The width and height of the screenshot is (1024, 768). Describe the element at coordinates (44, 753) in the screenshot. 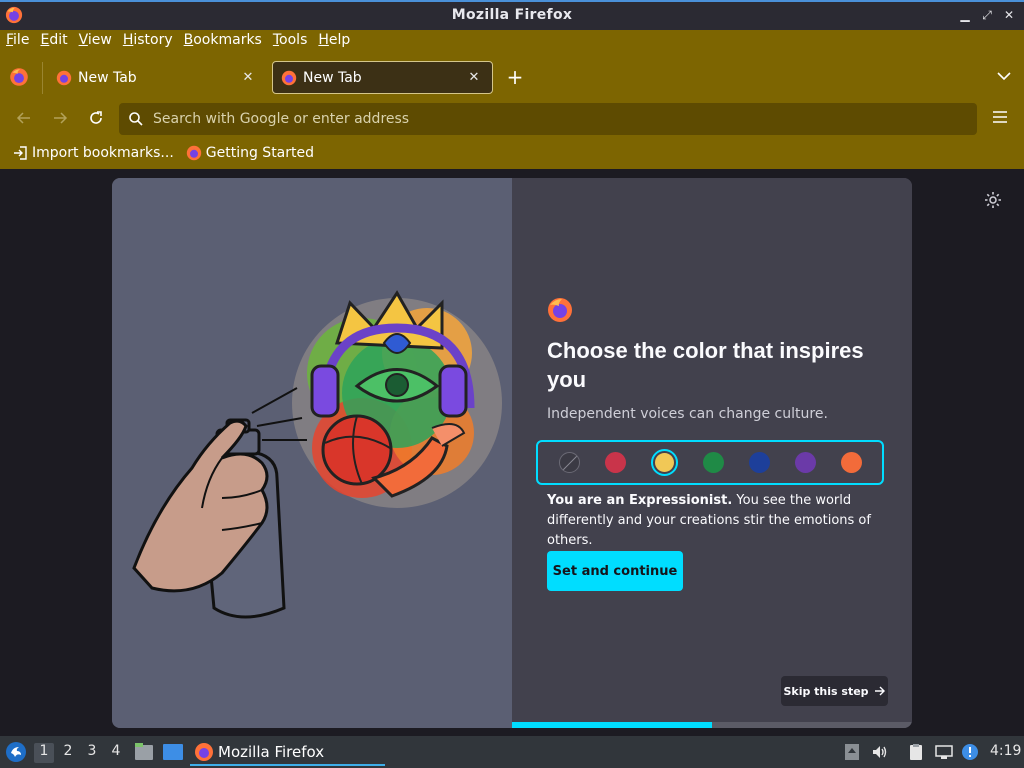

I see `workspace-1: 1` at that location.